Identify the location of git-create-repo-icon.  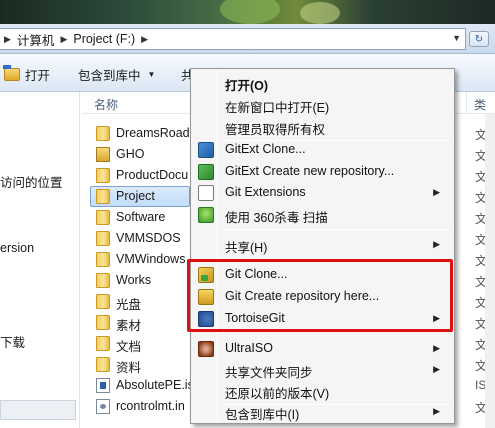
(206, 297).